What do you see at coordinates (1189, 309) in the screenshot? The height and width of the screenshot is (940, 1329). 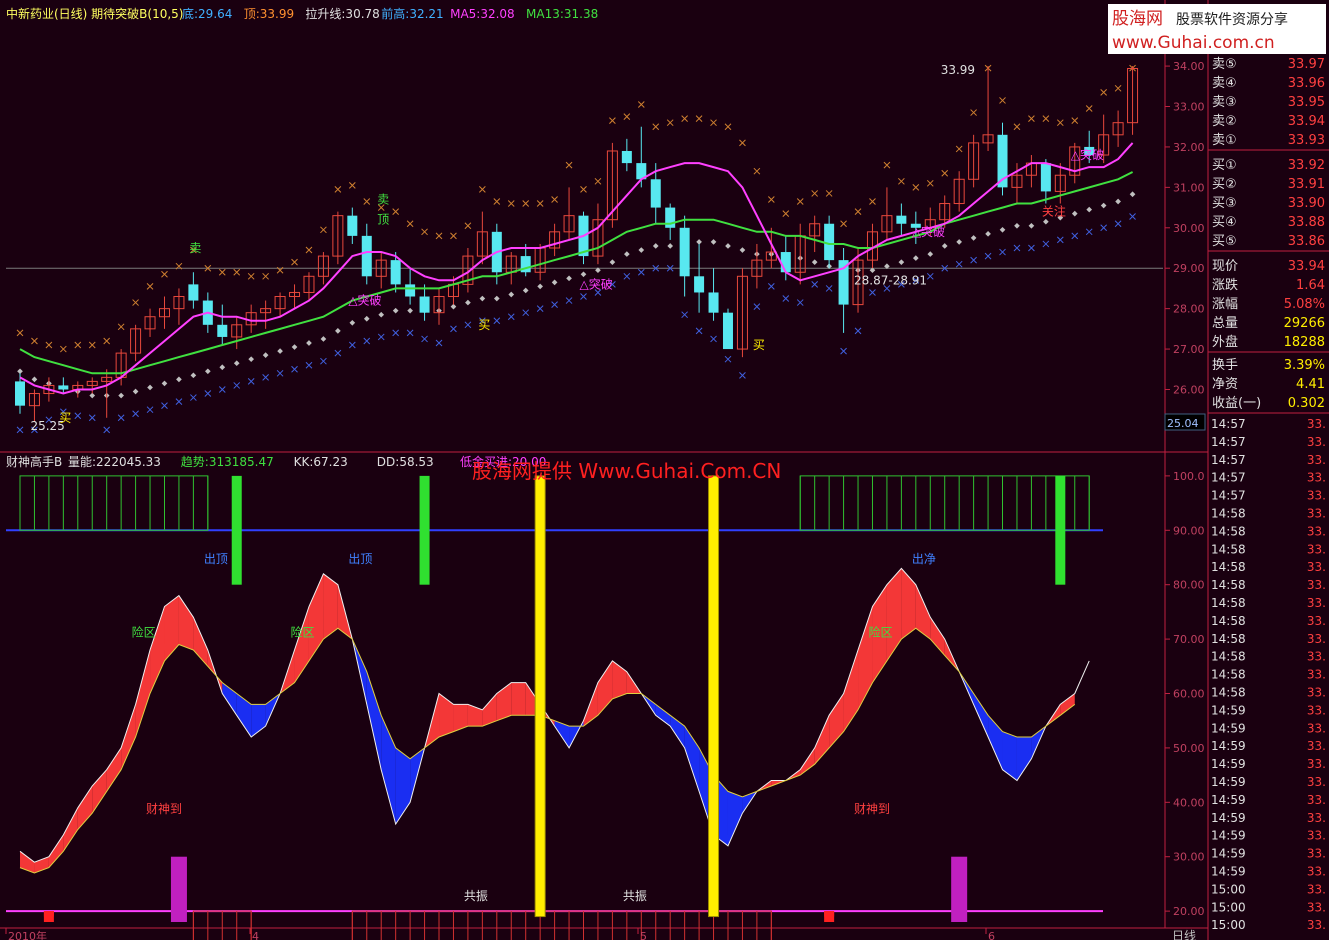 I see `price-axis-label: 28.00` at bounding box center [1189, 309].